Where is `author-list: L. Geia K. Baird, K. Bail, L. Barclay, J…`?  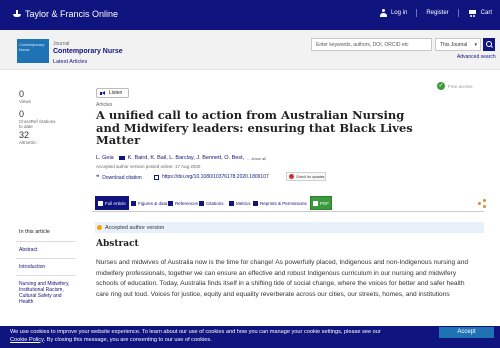
author-list: L. Geia K. Baird, K. Bail, L. Barclay, J… is located at coordinates (181, 158).